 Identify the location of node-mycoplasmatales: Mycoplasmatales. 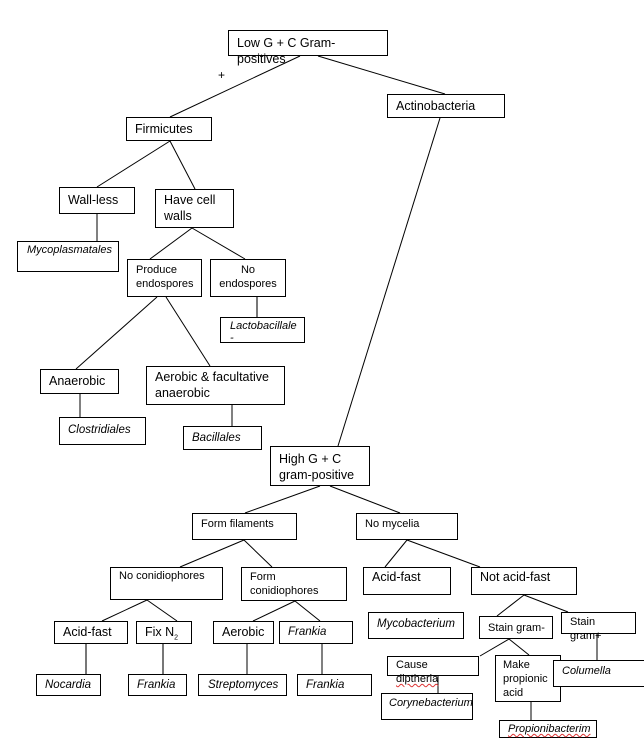
(68, 256).